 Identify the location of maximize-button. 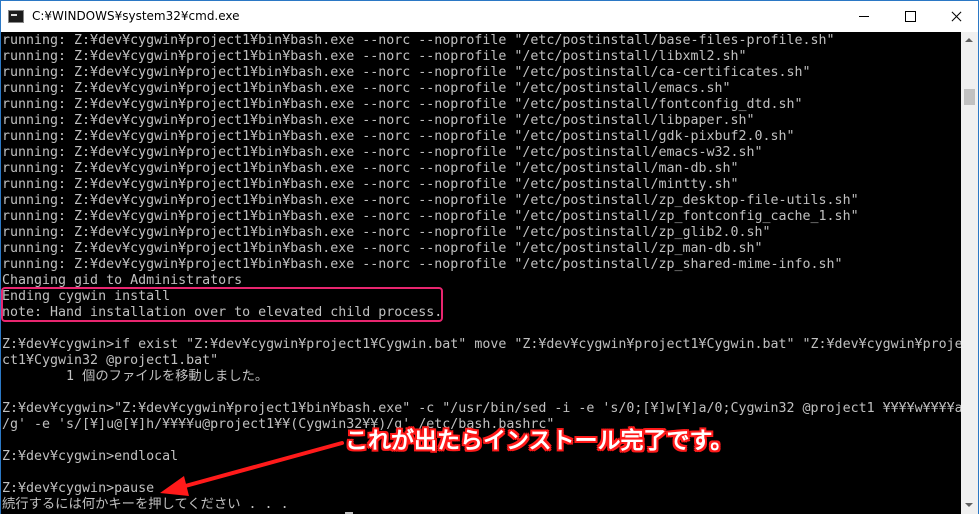
(910, 16).